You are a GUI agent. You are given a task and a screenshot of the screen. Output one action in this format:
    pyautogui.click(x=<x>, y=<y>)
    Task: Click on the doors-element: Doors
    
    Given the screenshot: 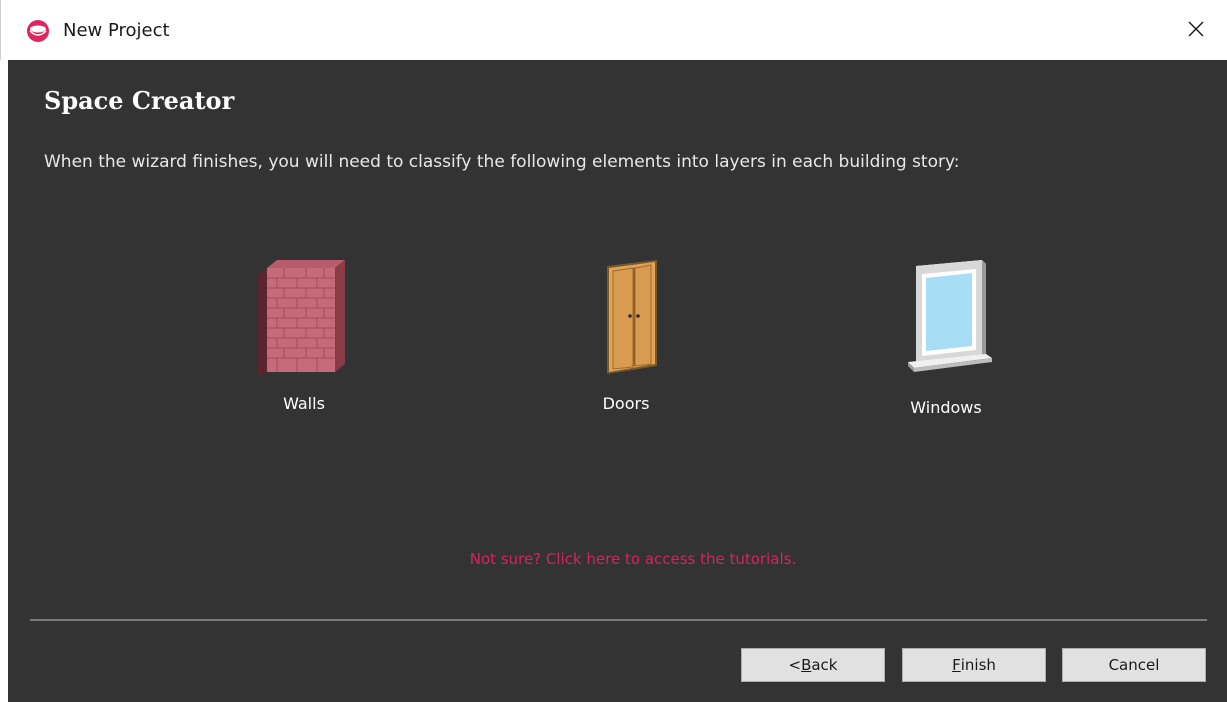 What is the action you would take?
    pyautogui.click(x=626, y=334)
    